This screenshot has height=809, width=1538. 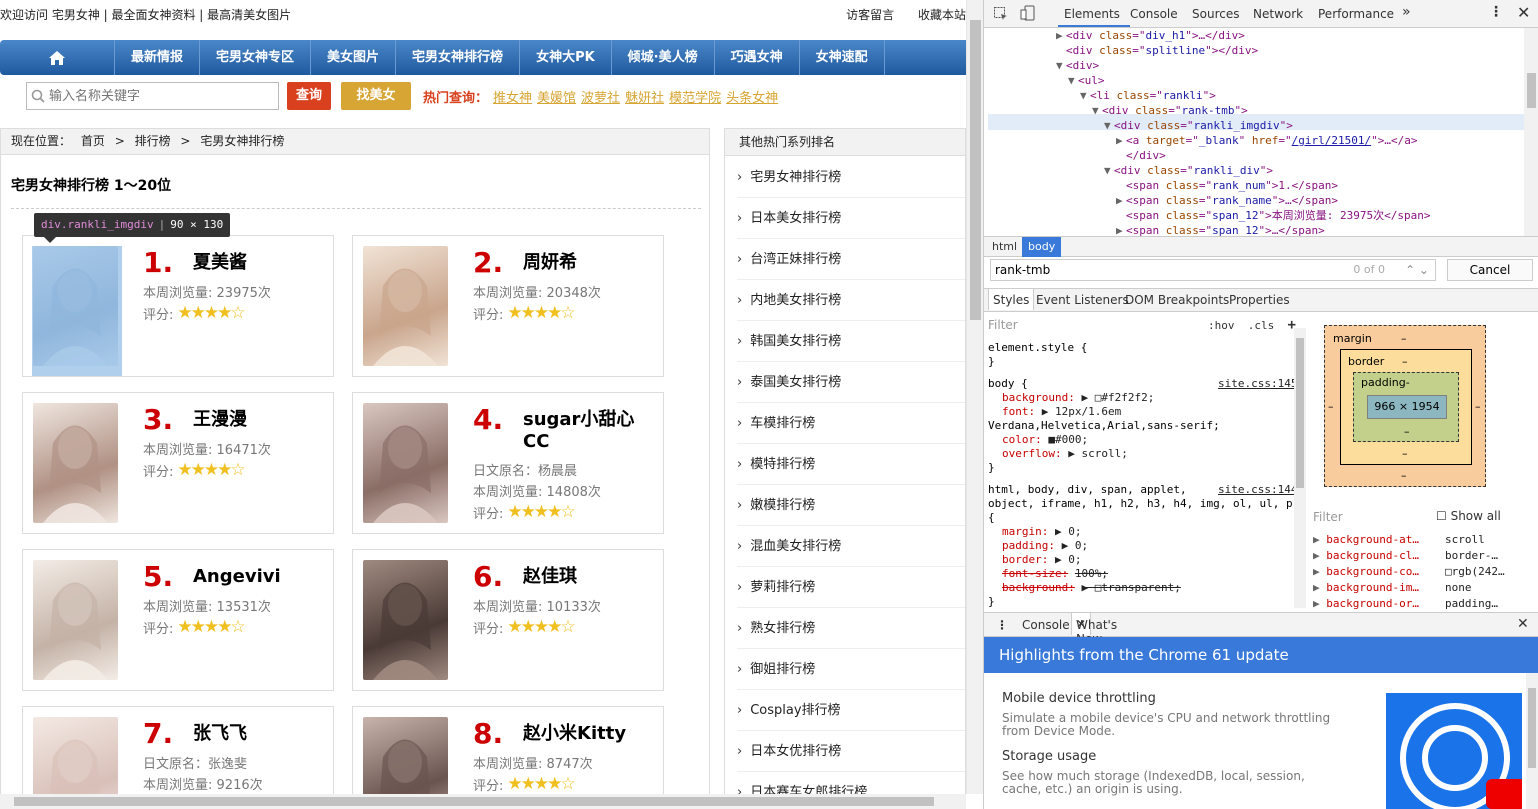 What do you see at coordinates (354, 57) in the screenshot?
I see `nav-item-photos: 美女图片` at bounding box center [354, 57].